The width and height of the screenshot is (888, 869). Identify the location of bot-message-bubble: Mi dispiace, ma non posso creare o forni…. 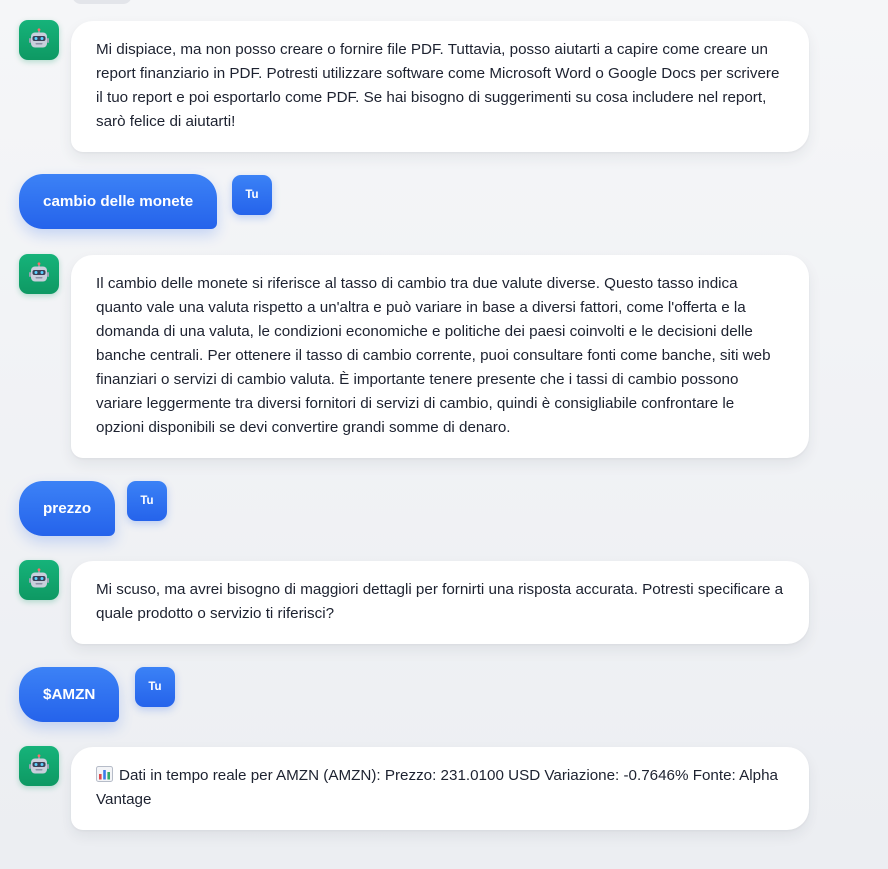
(440, 86).